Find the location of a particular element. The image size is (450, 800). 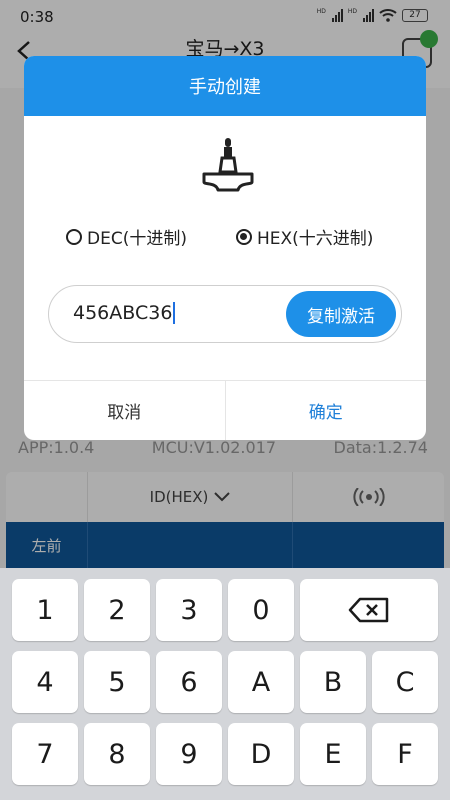

key-7: 7 is located at coordinates (45, 754).